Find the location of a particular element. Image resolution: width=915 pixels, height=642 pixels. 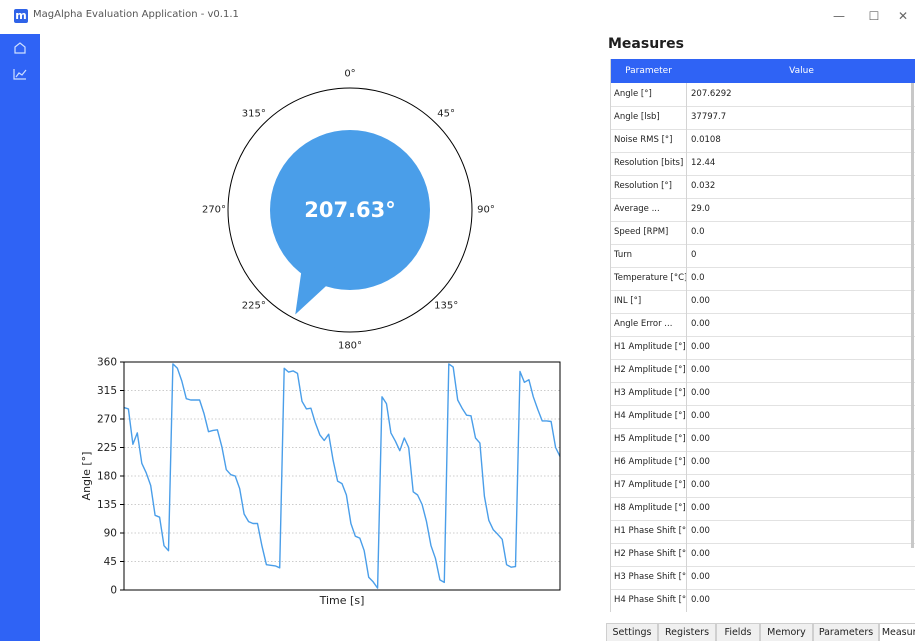

table-row: Speed [RPM] 0.0 is located at coordinates (762, 233).